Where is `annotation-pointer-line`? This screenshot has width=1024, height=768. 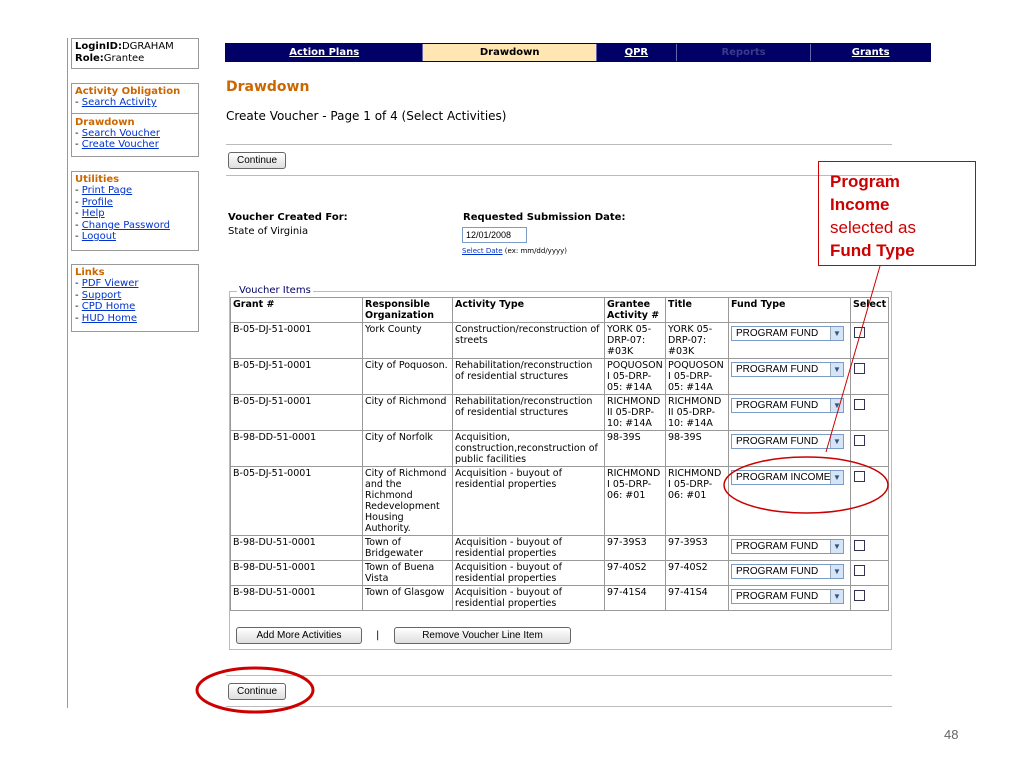
annotation-pointer-line is located at coordinates (853, 359).